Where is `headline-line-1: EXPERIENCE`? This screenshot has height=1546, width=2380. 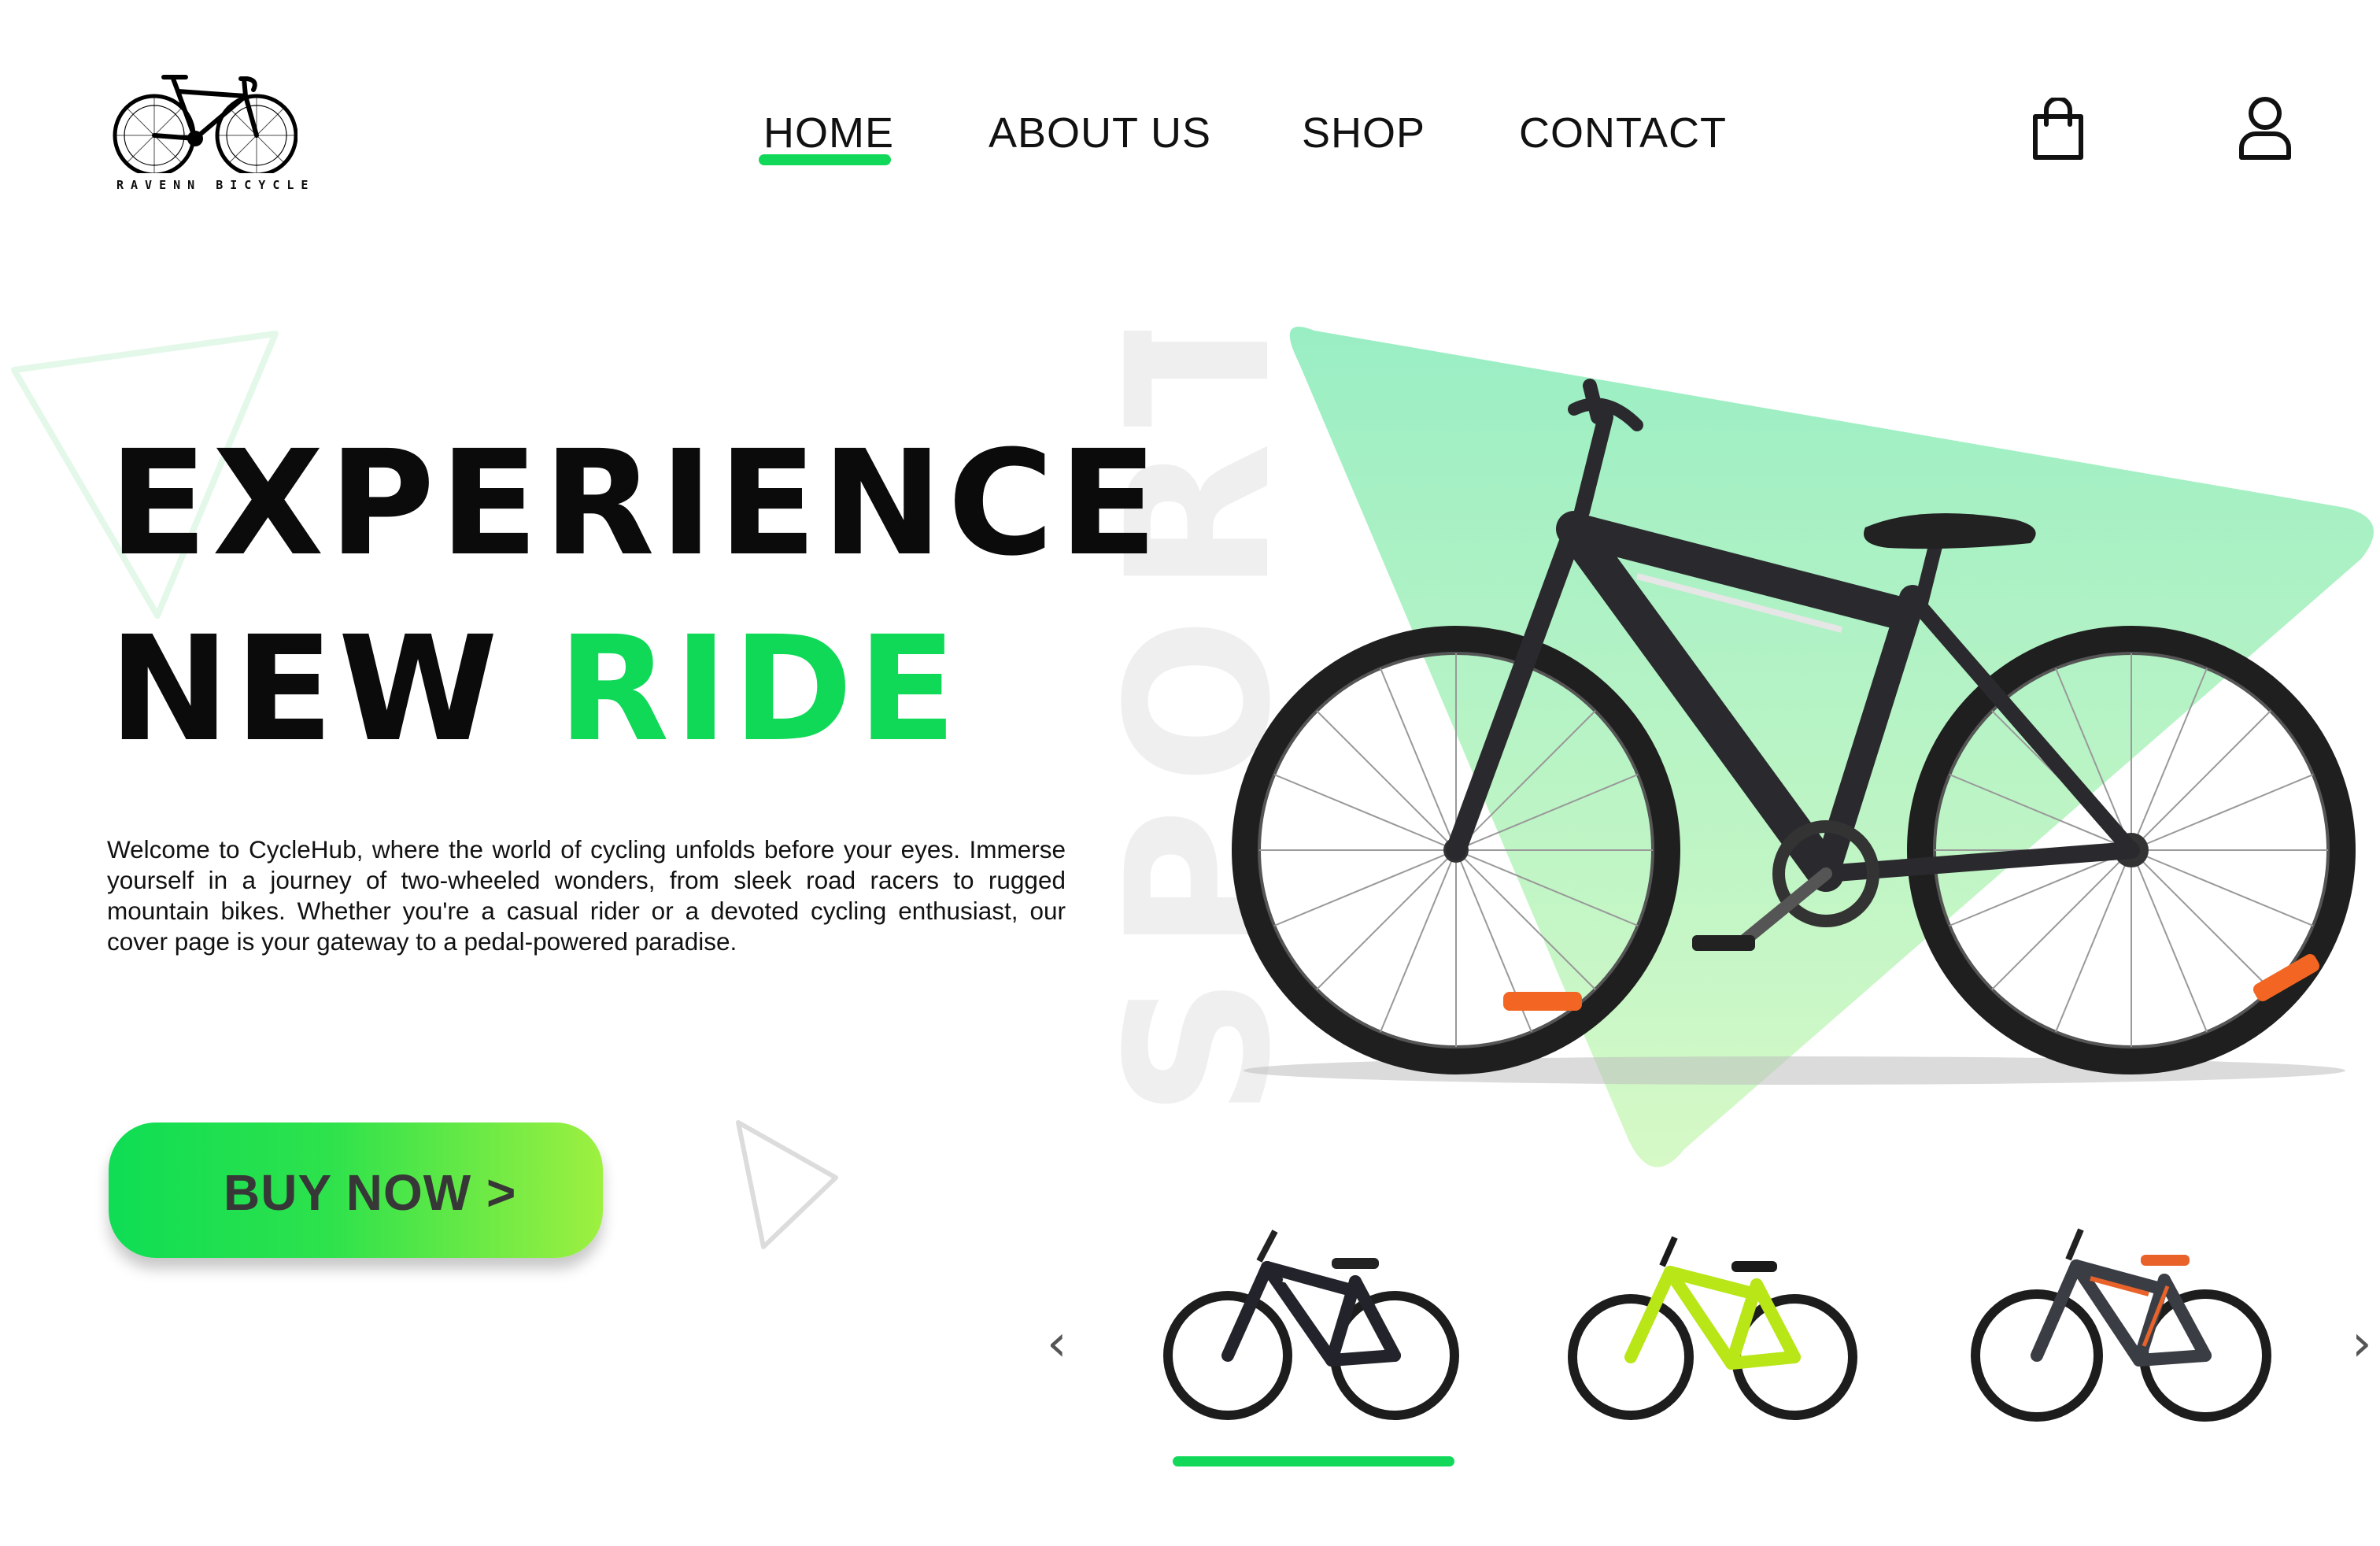
headline-line-1: EXPERIENCE is located at coordinates (635, 504).